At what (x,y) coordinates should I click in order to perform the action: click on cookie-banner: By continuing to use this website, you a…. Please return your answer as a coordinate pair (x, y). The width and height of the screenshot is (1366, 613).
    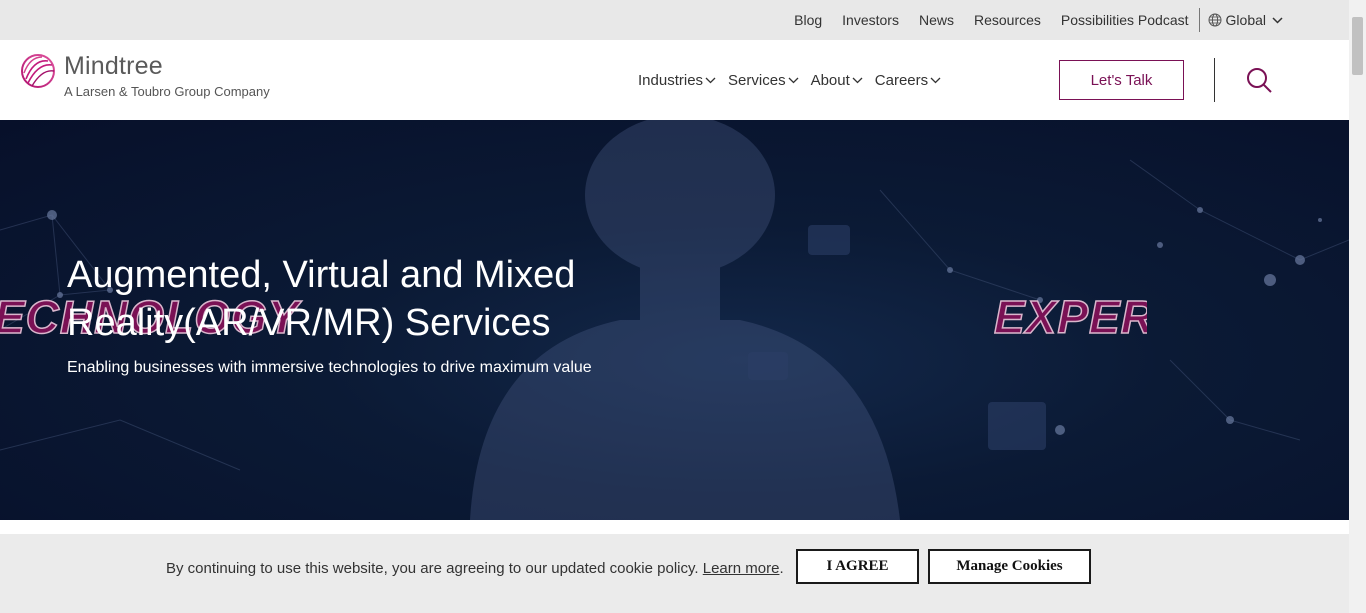
    Looking at the image, I should click on (674, 573).